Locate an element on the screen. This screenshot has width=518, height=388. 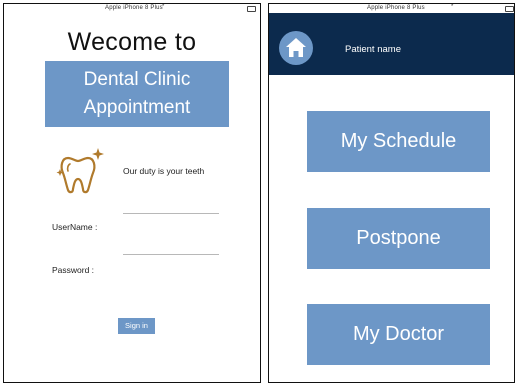
postpone-button: Postpone is located at coordinates (398, 238).